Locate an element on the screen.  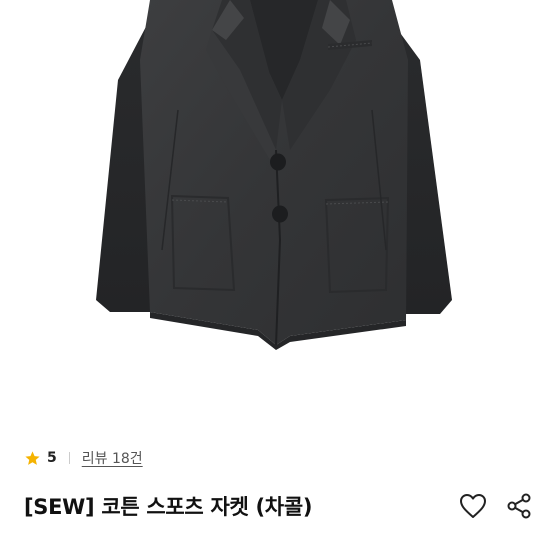
review-count-link: 리뷰 18건 is located at coordinates (112, 458).